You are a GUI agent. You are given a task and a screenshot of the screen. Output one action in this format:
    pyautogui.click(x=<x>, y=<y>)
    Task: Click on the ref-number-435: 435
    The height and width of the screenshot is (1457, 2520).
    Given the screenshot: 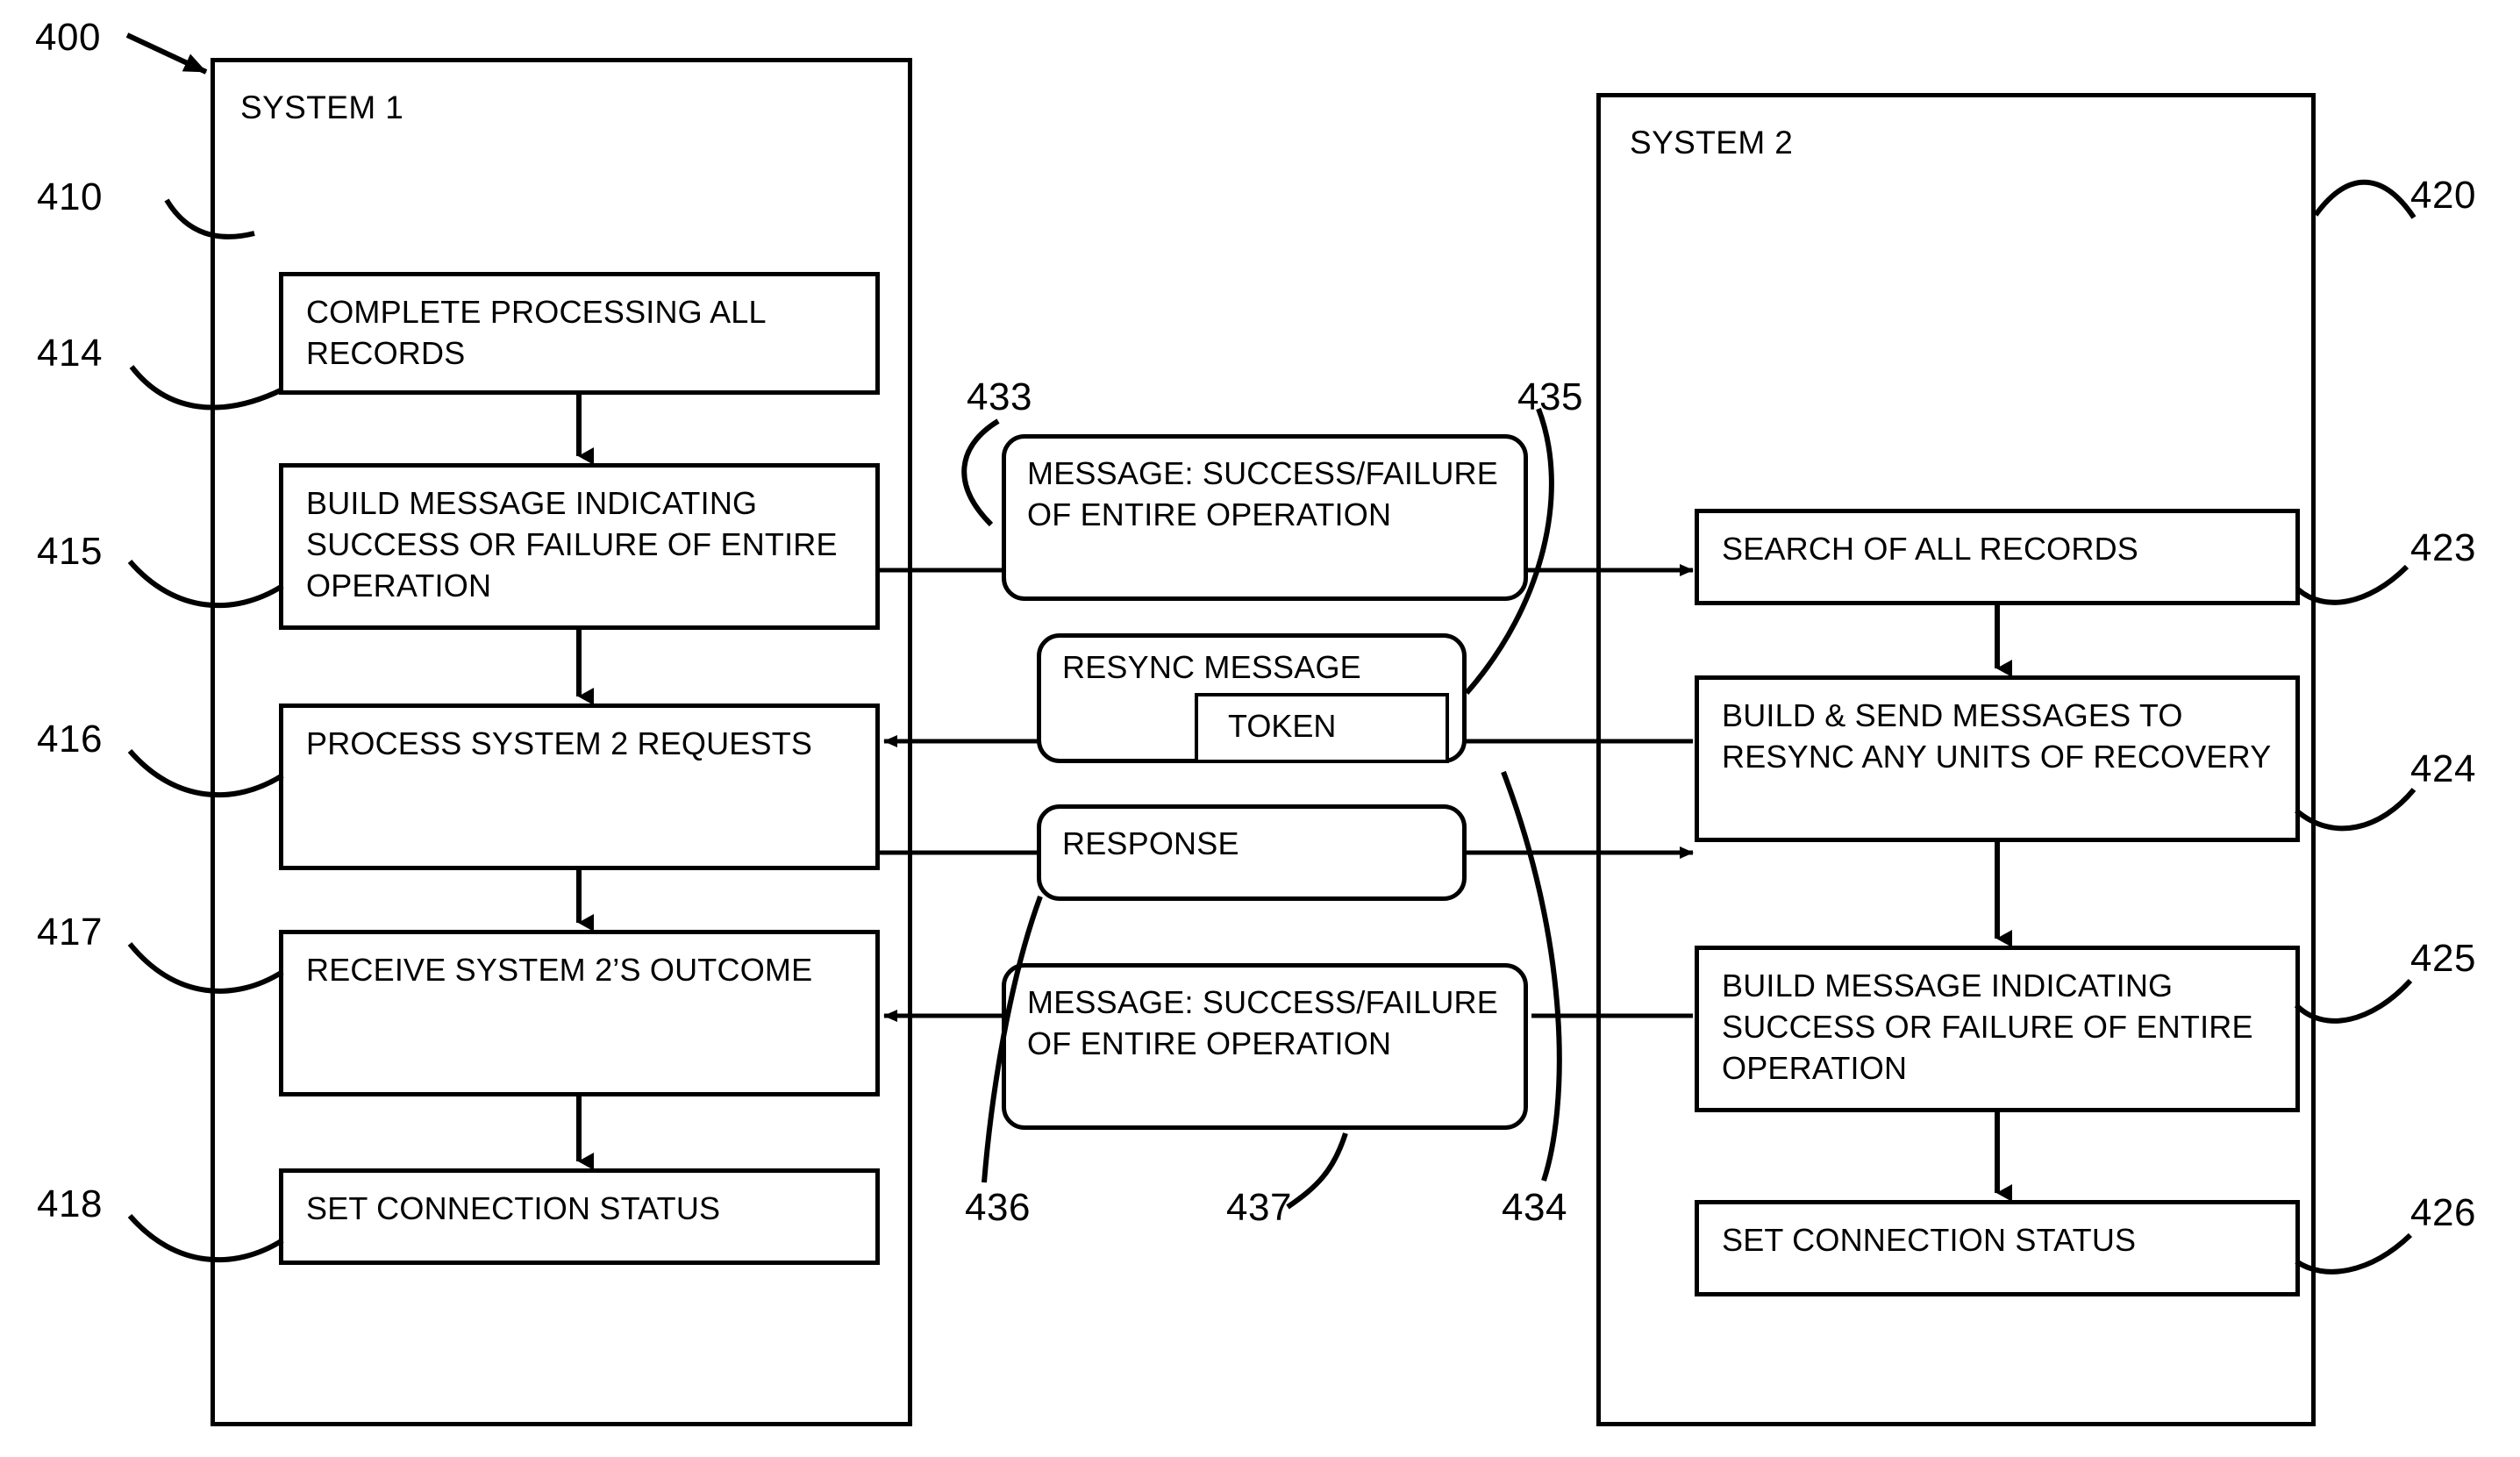 What is the action you would take?
    pyautogui.click(x=1550, y=396)
    